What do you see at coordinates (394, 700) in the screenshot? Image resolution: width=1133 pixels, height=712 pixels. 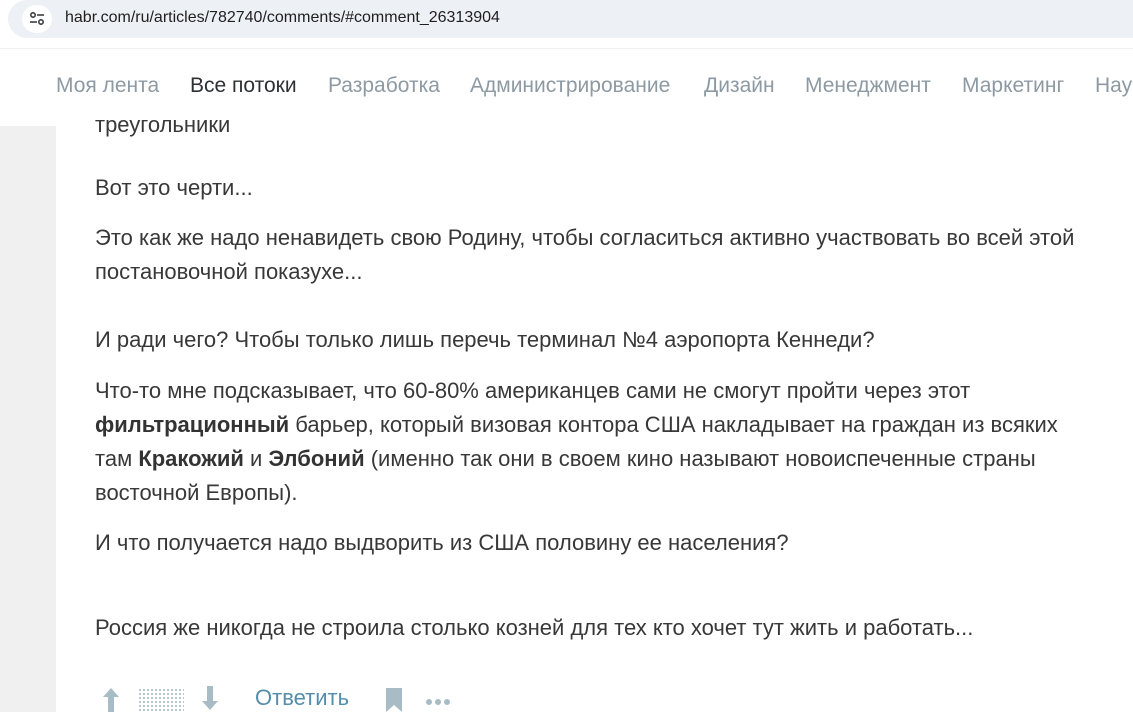 I see `bookmark-icon` at bounding box center [394, 700].